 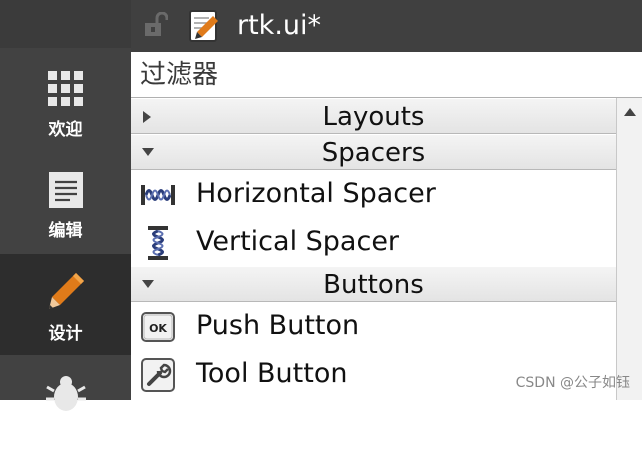 What do you see at coordinates (203, 26) in the screenshot?
I see `ui-file-icon` at bounding box center [203, 26].